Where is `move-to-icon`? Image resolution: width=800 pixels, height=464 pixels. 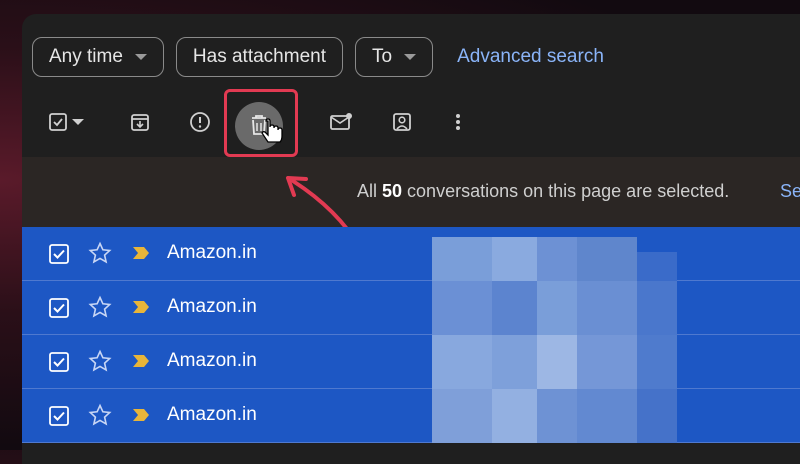
move-to-icon is located at coordinates (402, 122).